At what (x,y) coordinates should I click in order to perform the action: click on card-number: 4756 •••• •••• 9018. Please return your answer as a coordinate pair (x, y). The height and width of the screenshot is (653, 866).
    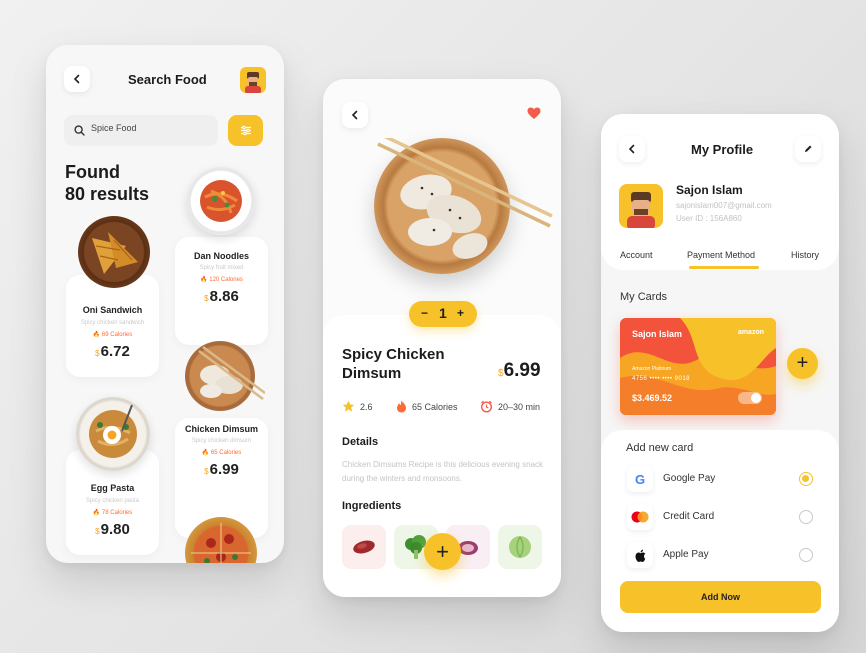
    Looking at the image, I should click on (661, 379).